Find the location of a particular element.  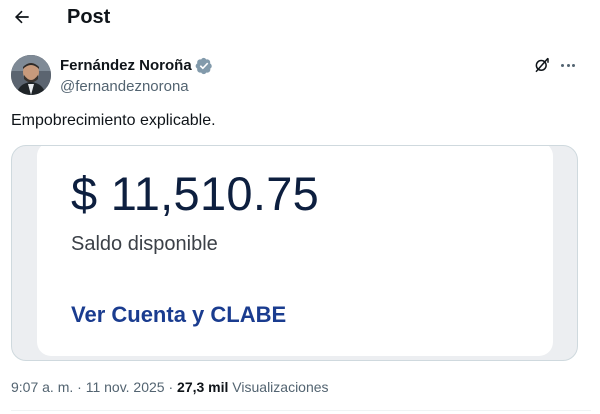

page-title: Post is located at coordinates (89, 17).